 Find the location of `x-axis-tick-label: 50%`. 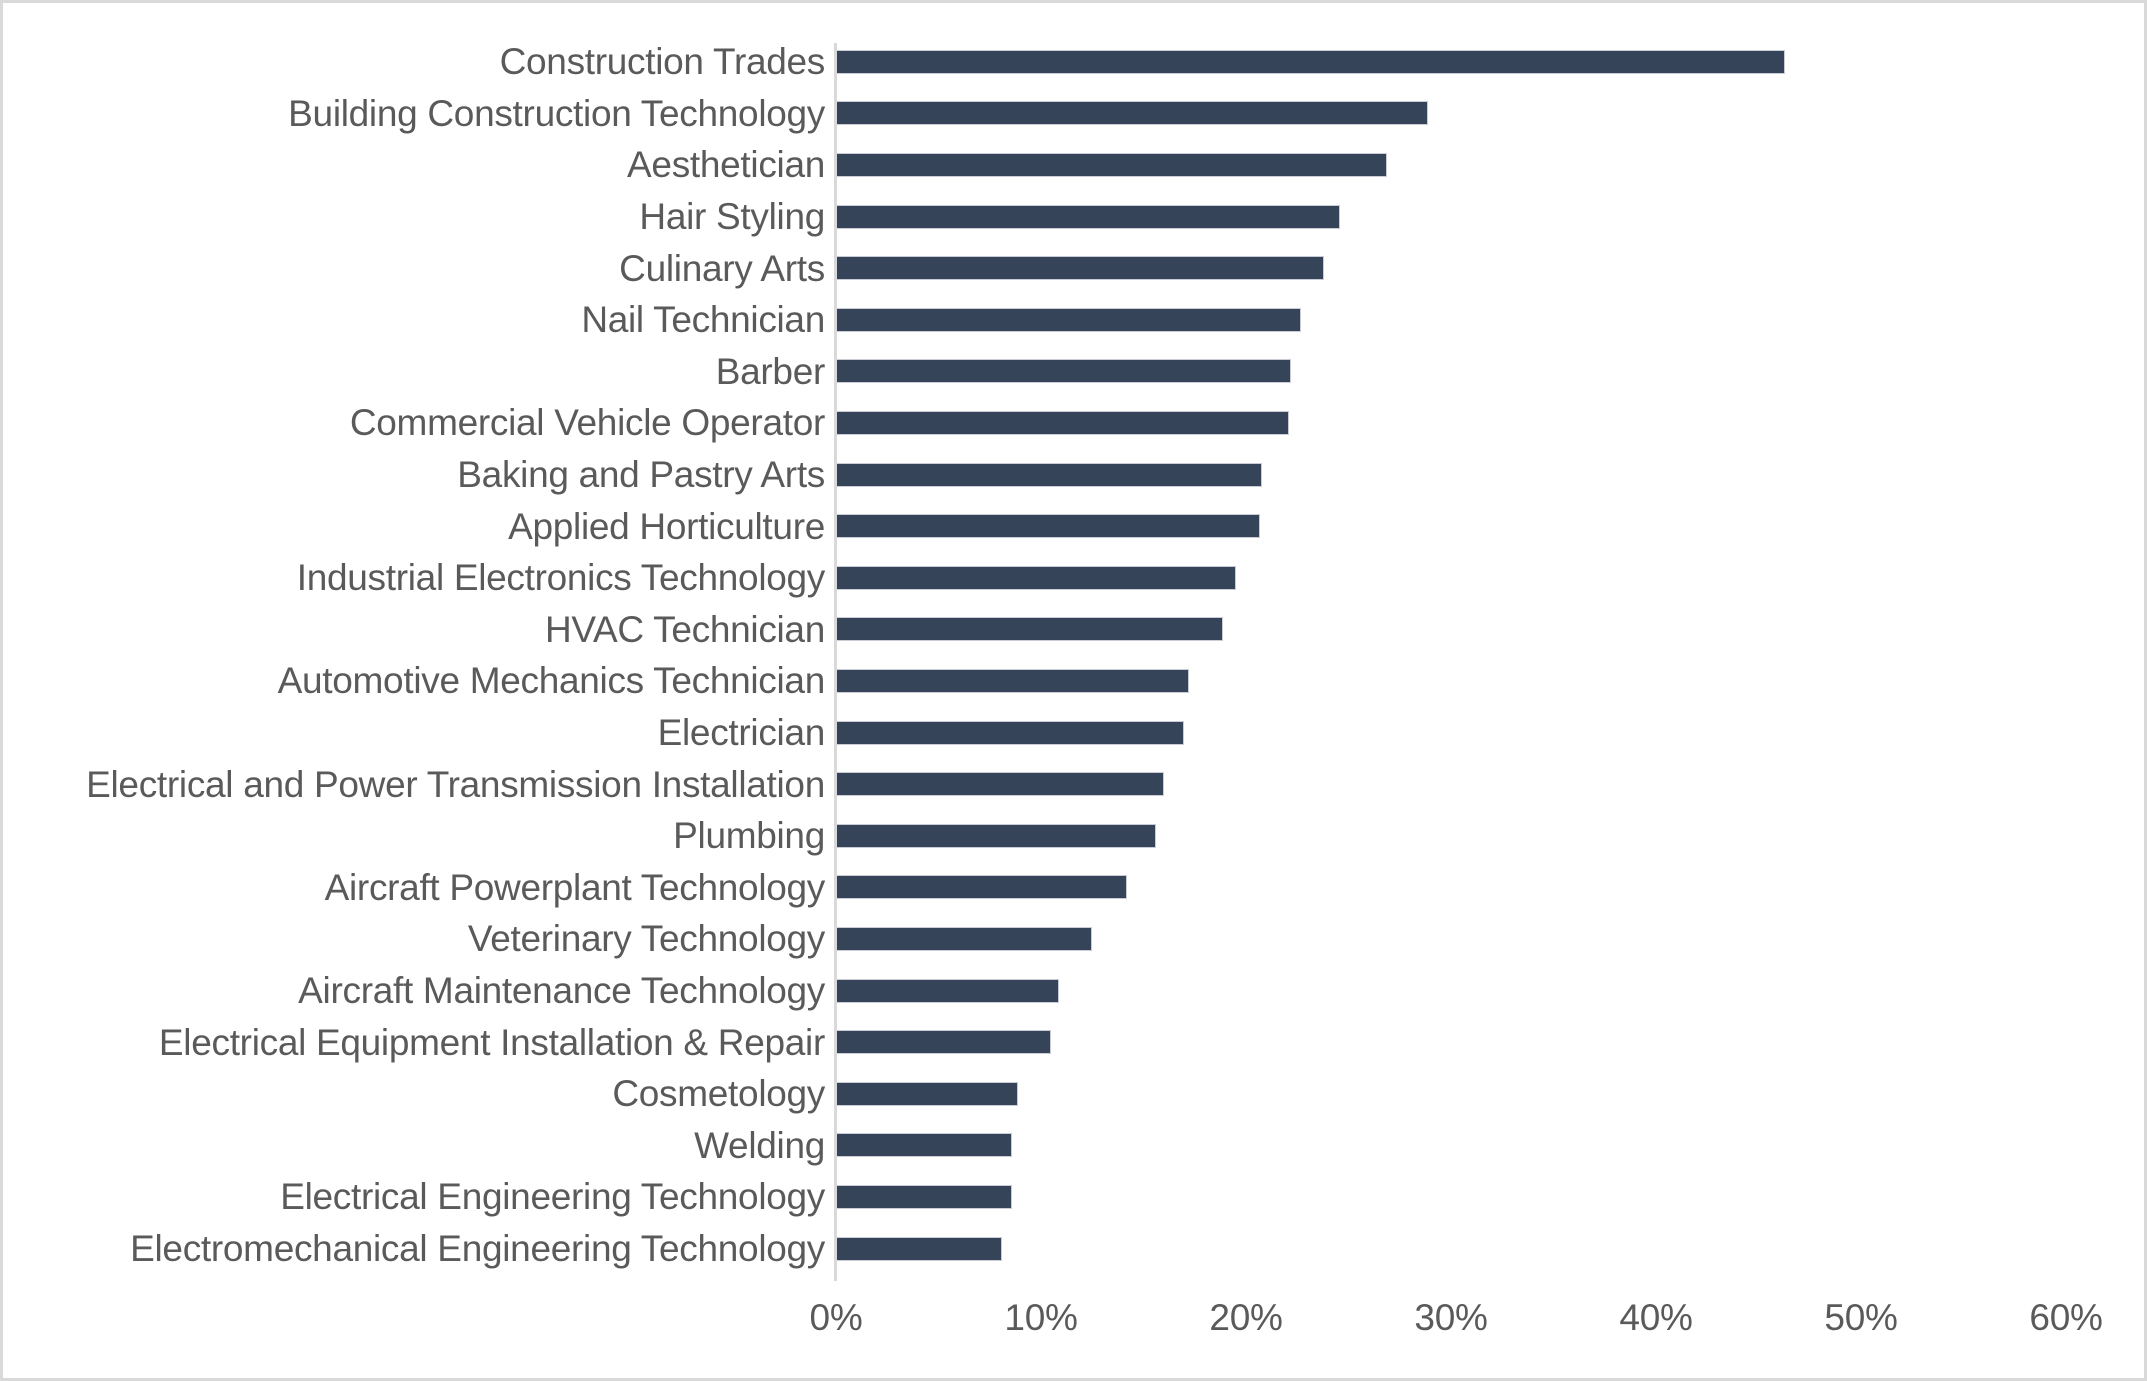

x-axis-tick-label: 50% is located at coordinates (1861, 1317).